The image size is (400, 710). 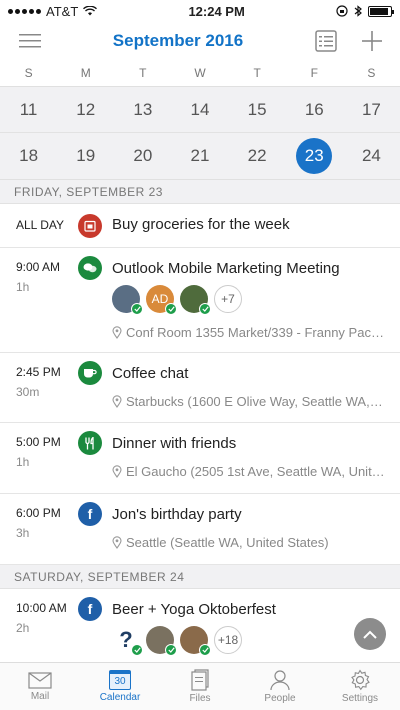 What do you see at coordinates (199, 156) in the screenshot?
I see `day-cell: 21` at bounding box center [199, 156].